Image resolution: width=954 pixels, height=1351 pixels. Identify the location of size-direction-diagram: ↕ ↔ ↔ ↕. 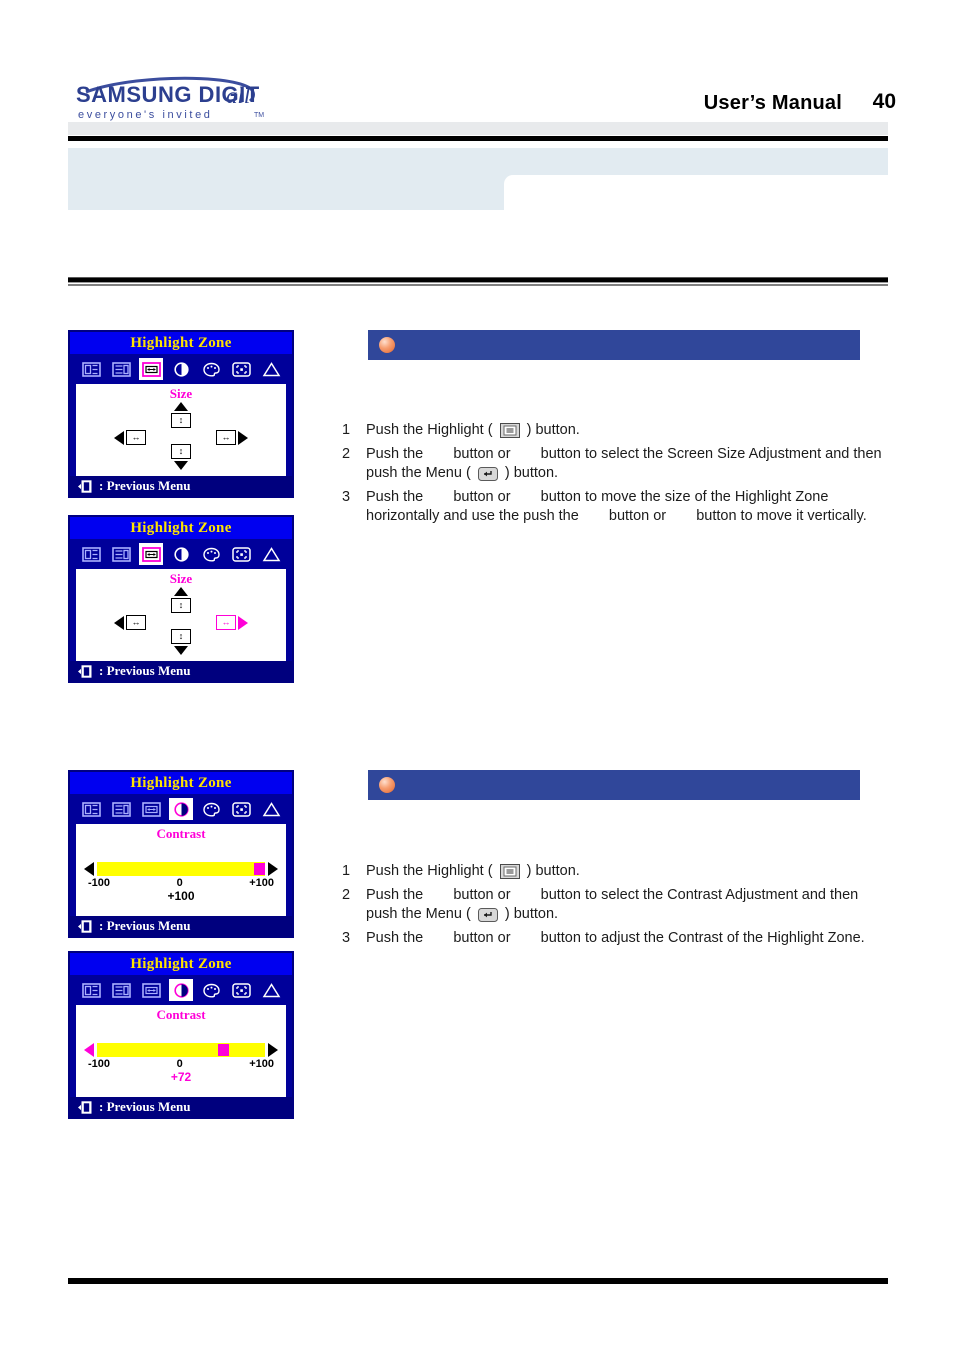
(181, 439).